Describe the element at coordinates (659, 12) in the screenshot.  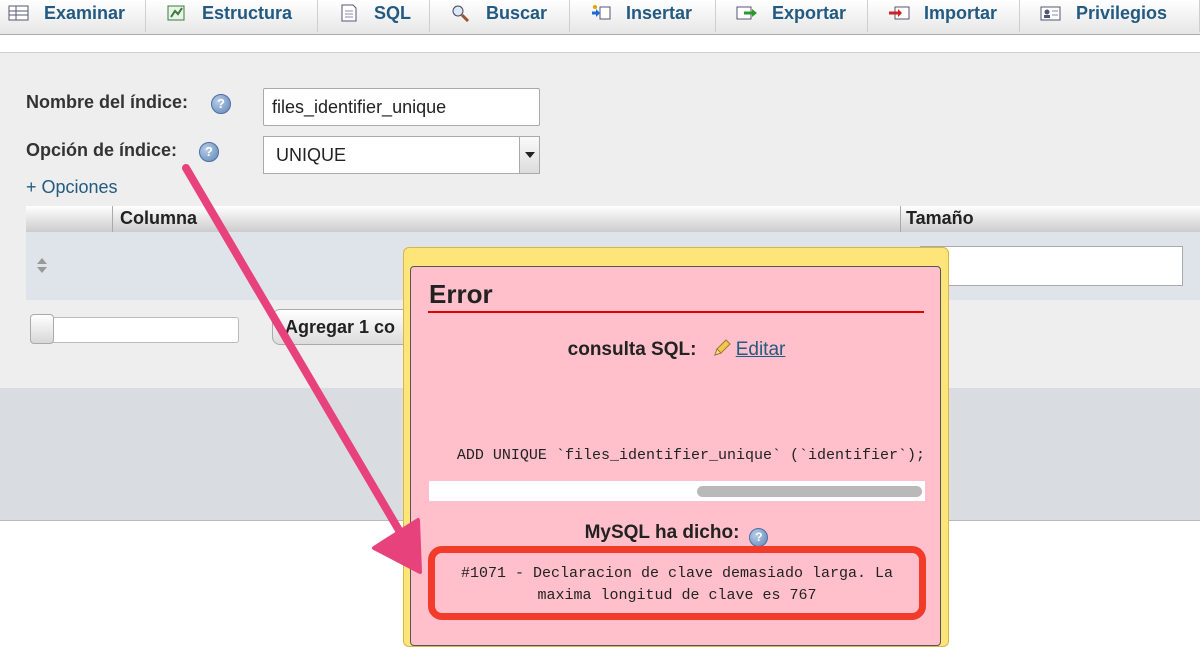
I see `tab-label: Insertar` at that location.